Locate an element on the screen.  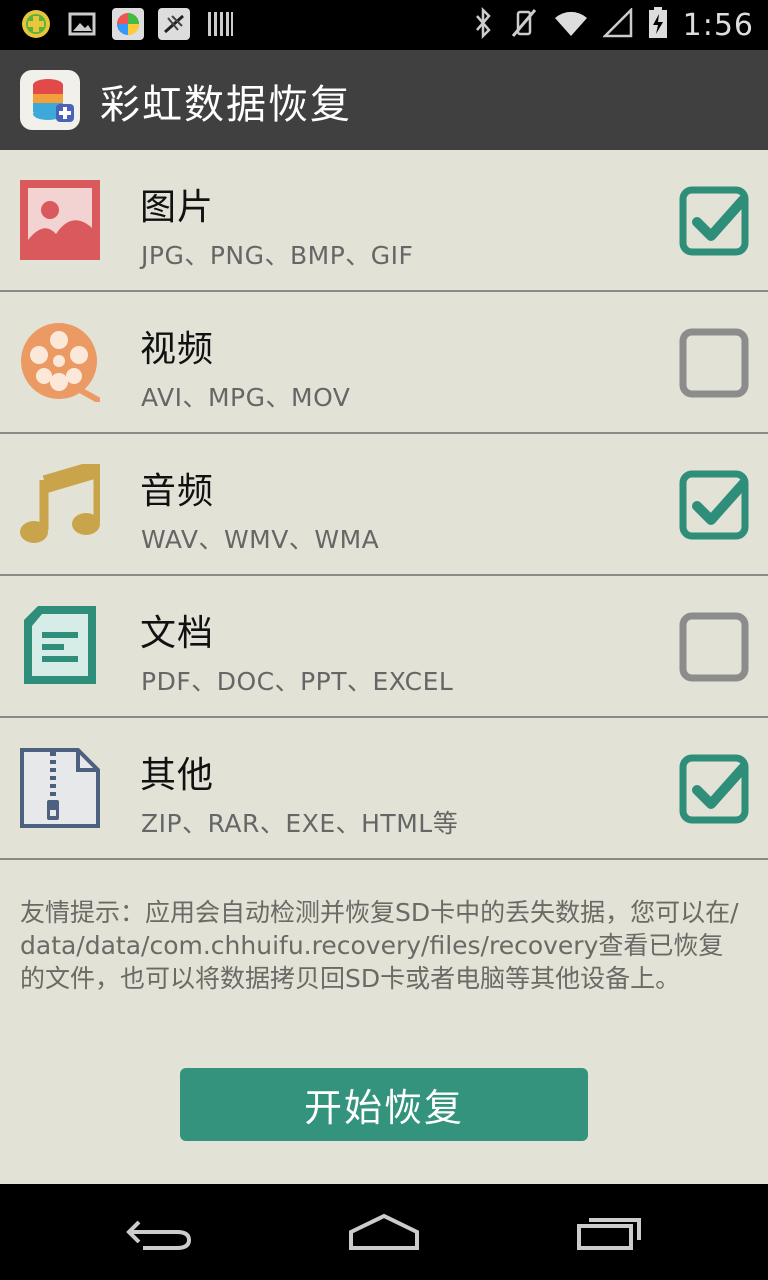
zip-file-icon is located at coordinates (60, 788).